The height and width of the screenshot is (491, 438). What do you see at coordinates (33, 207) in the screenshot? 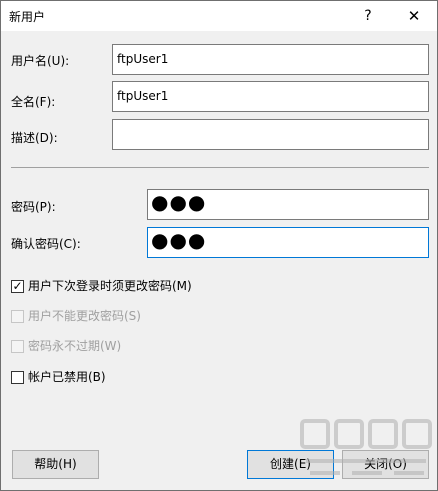
I see `password-label: 密码(P):` at bounding box center [33, 207].